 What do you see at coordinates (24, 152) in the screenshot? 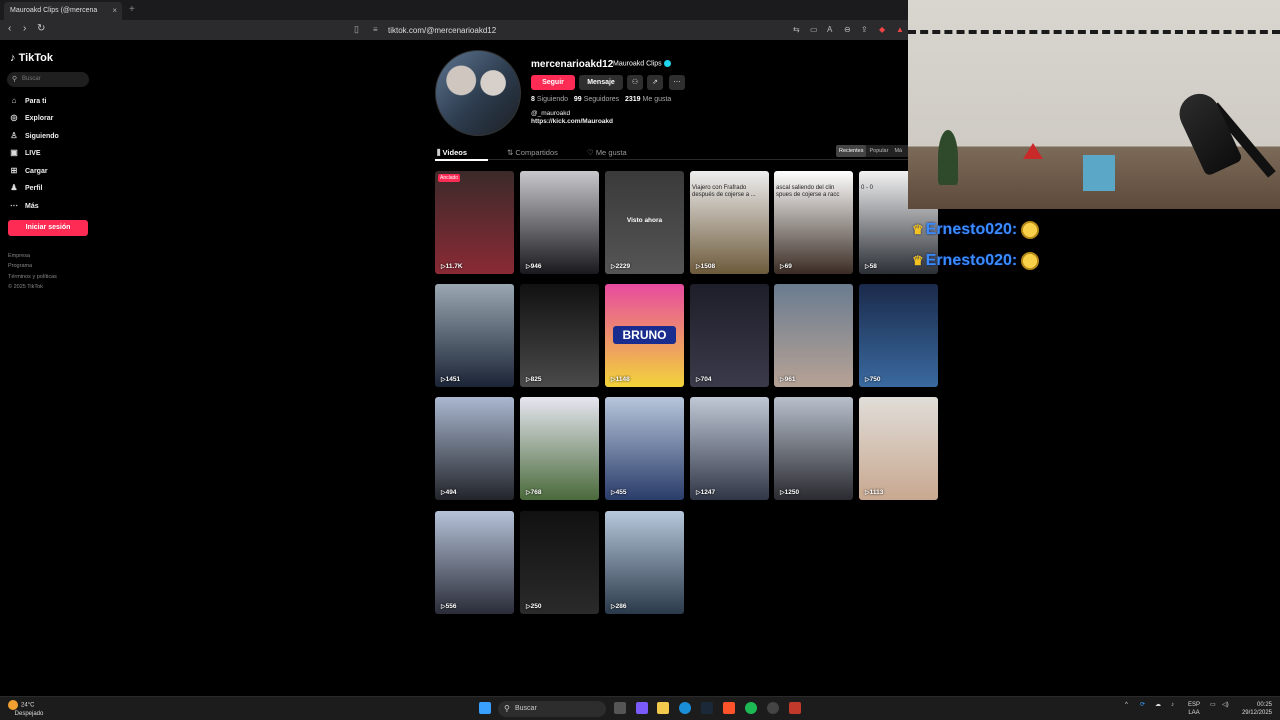
I see `nav-item-live: ▣ LIVE` at bounding box center [24, 152].